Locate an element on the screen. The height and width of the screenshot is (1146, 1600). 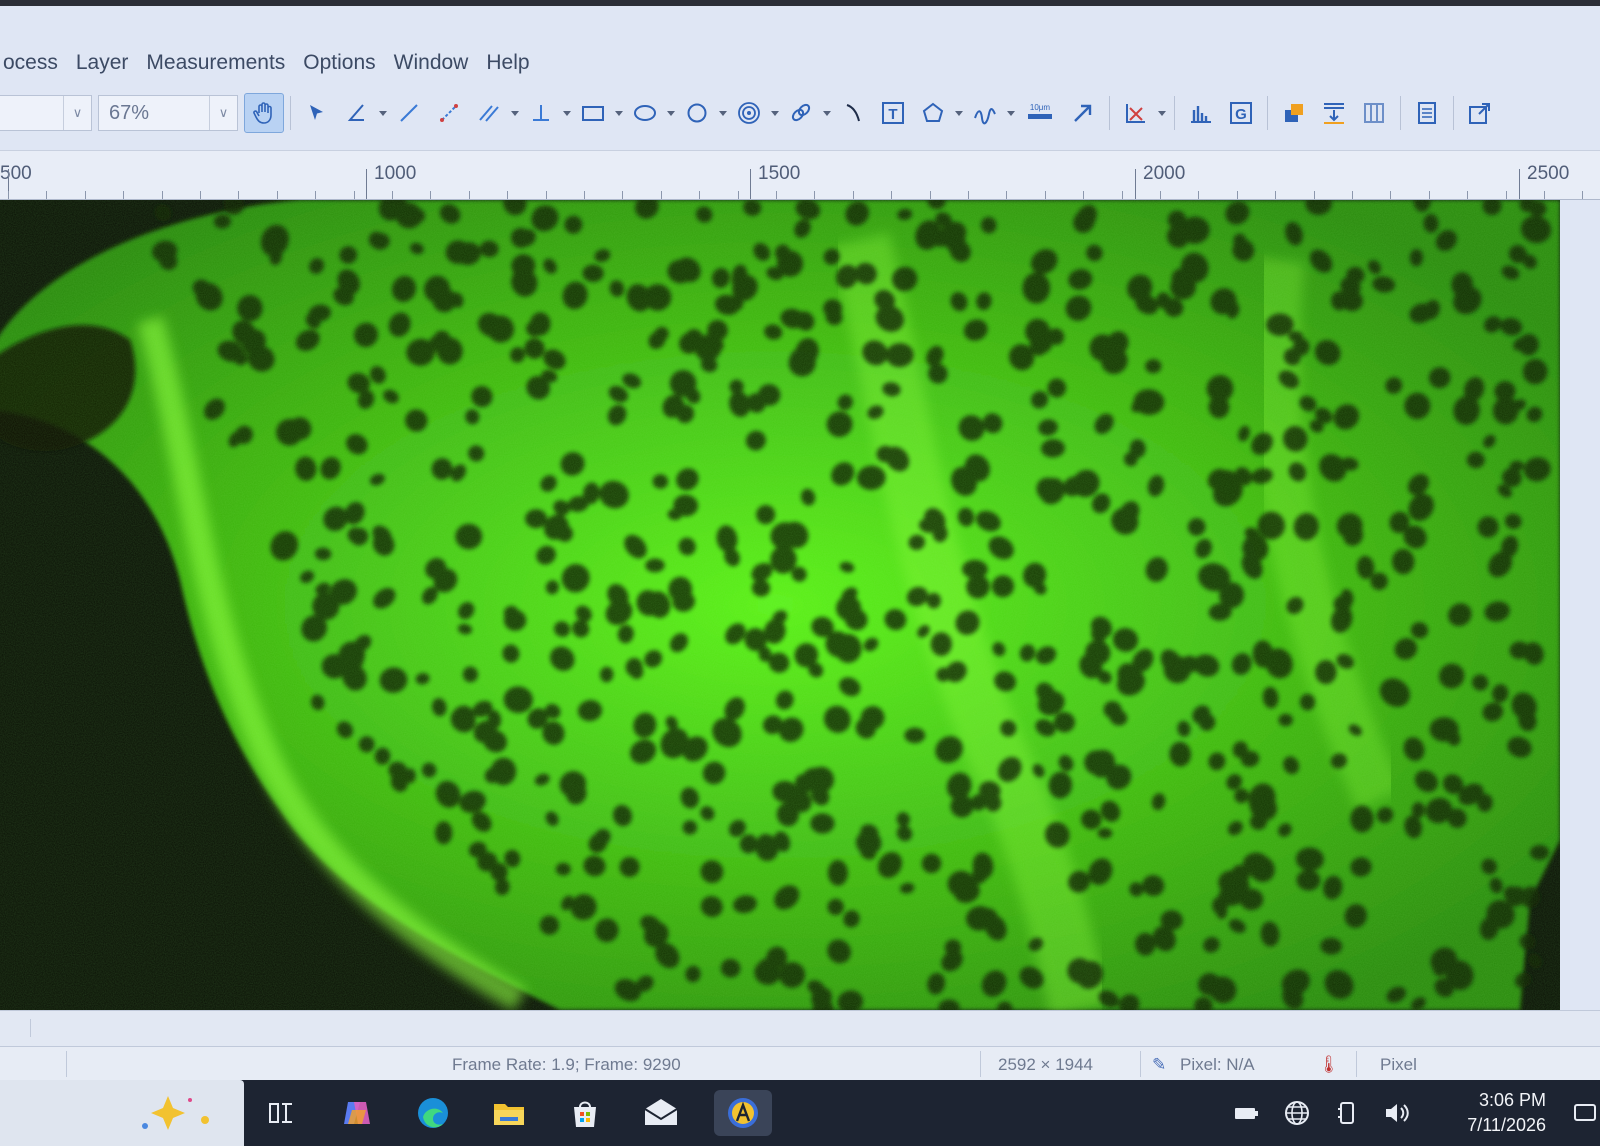
mode-combo: ∨ is located at coordinates (46, 113).